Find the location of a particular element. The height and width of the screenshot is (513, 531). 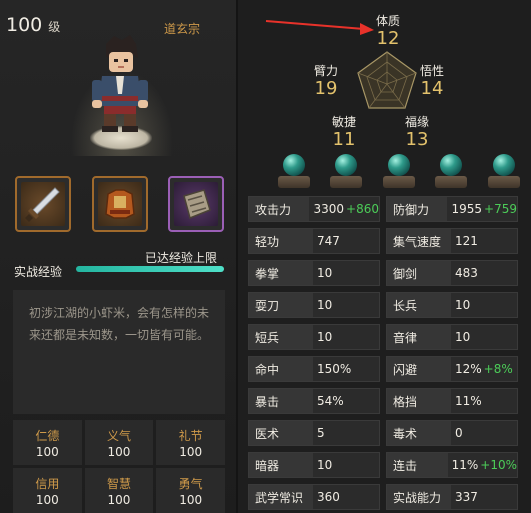

stat-value: 11% +10% is located at coordinates (482, 465).